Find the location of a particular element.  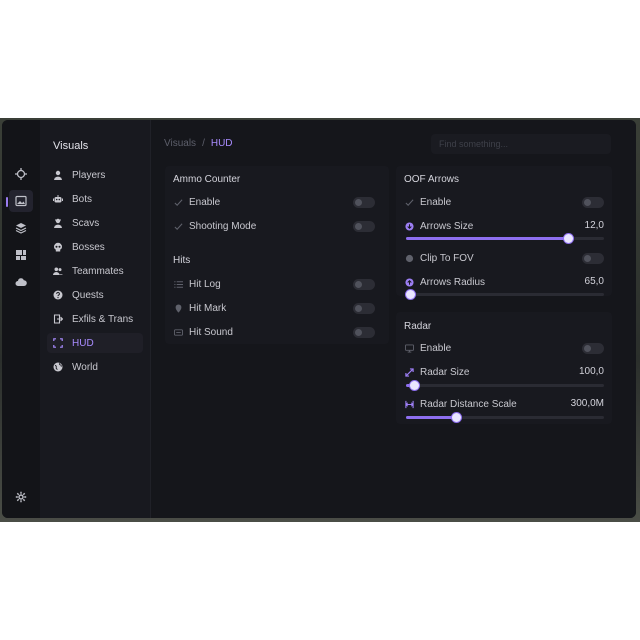

nav-item-quests: Quests is located at coordinates (95, 295).